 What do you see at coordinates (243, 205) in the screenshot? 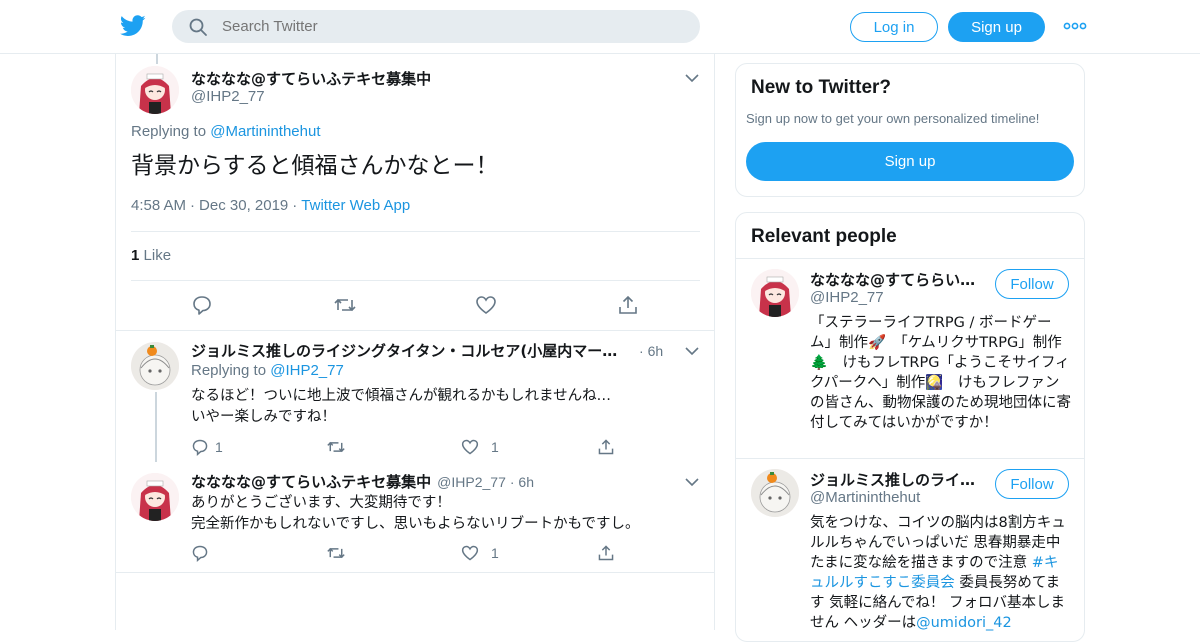
I see `tweet-date: Dec 30, 2019` at bounding box center [243, 205].